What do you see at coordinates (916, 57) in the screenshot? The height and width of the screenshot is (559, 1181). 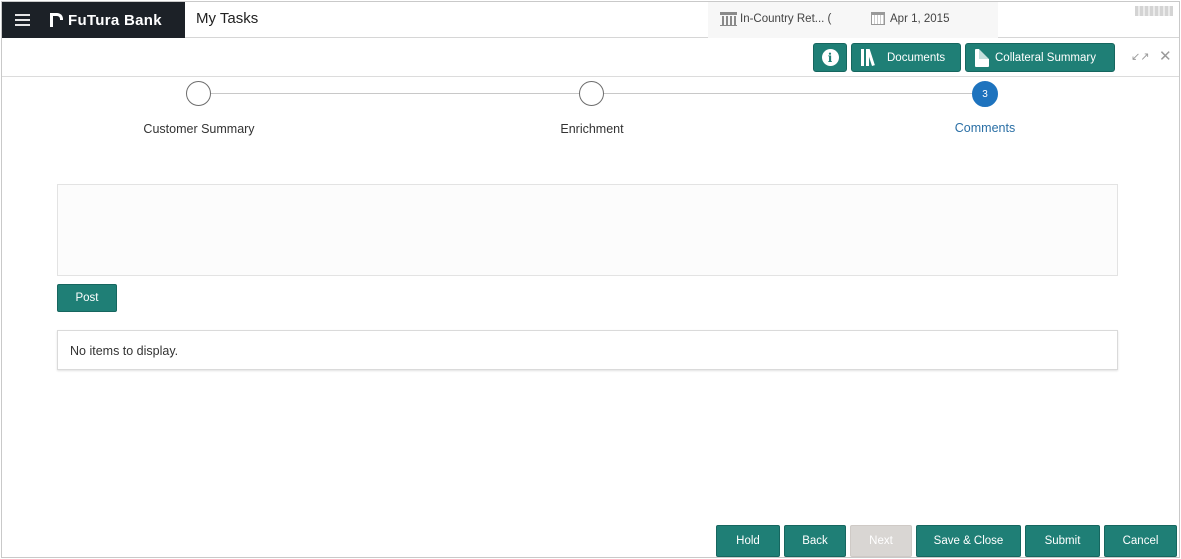 I see `documents-label: Documents` at bounding box center [916, 57].